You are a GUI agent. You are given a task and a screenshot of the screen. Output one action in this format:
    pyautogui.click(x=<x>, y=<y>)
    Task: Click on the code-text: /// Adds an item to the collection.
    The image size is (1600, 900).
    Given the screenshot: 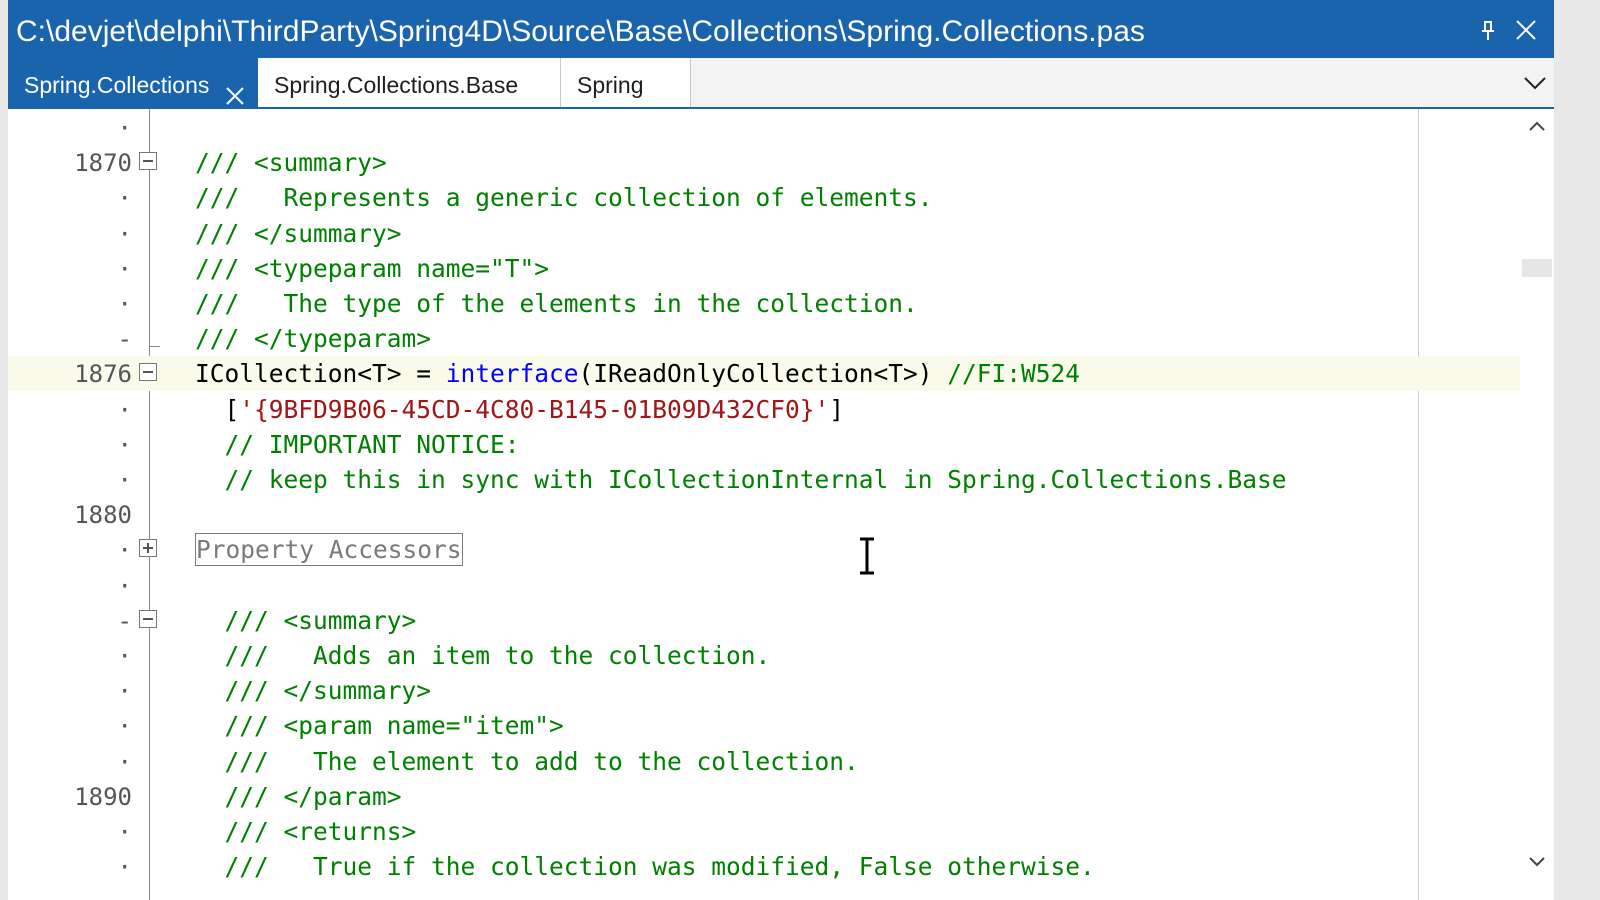 What is the action you would take?
    pyautogui.click(x=483, y=655)
    